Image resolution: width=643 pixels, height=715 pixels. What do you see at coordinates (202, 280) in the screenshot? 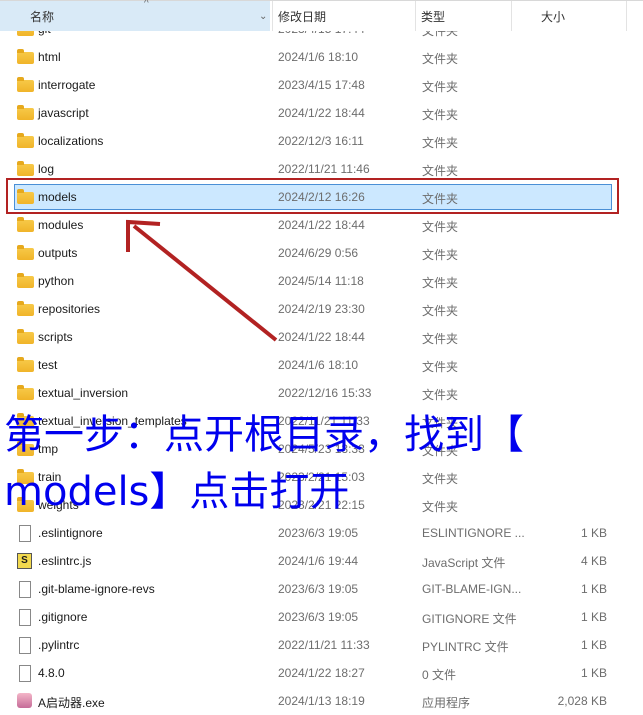
I see `pointer-arrow-icon` at bounding box center [202, 280].